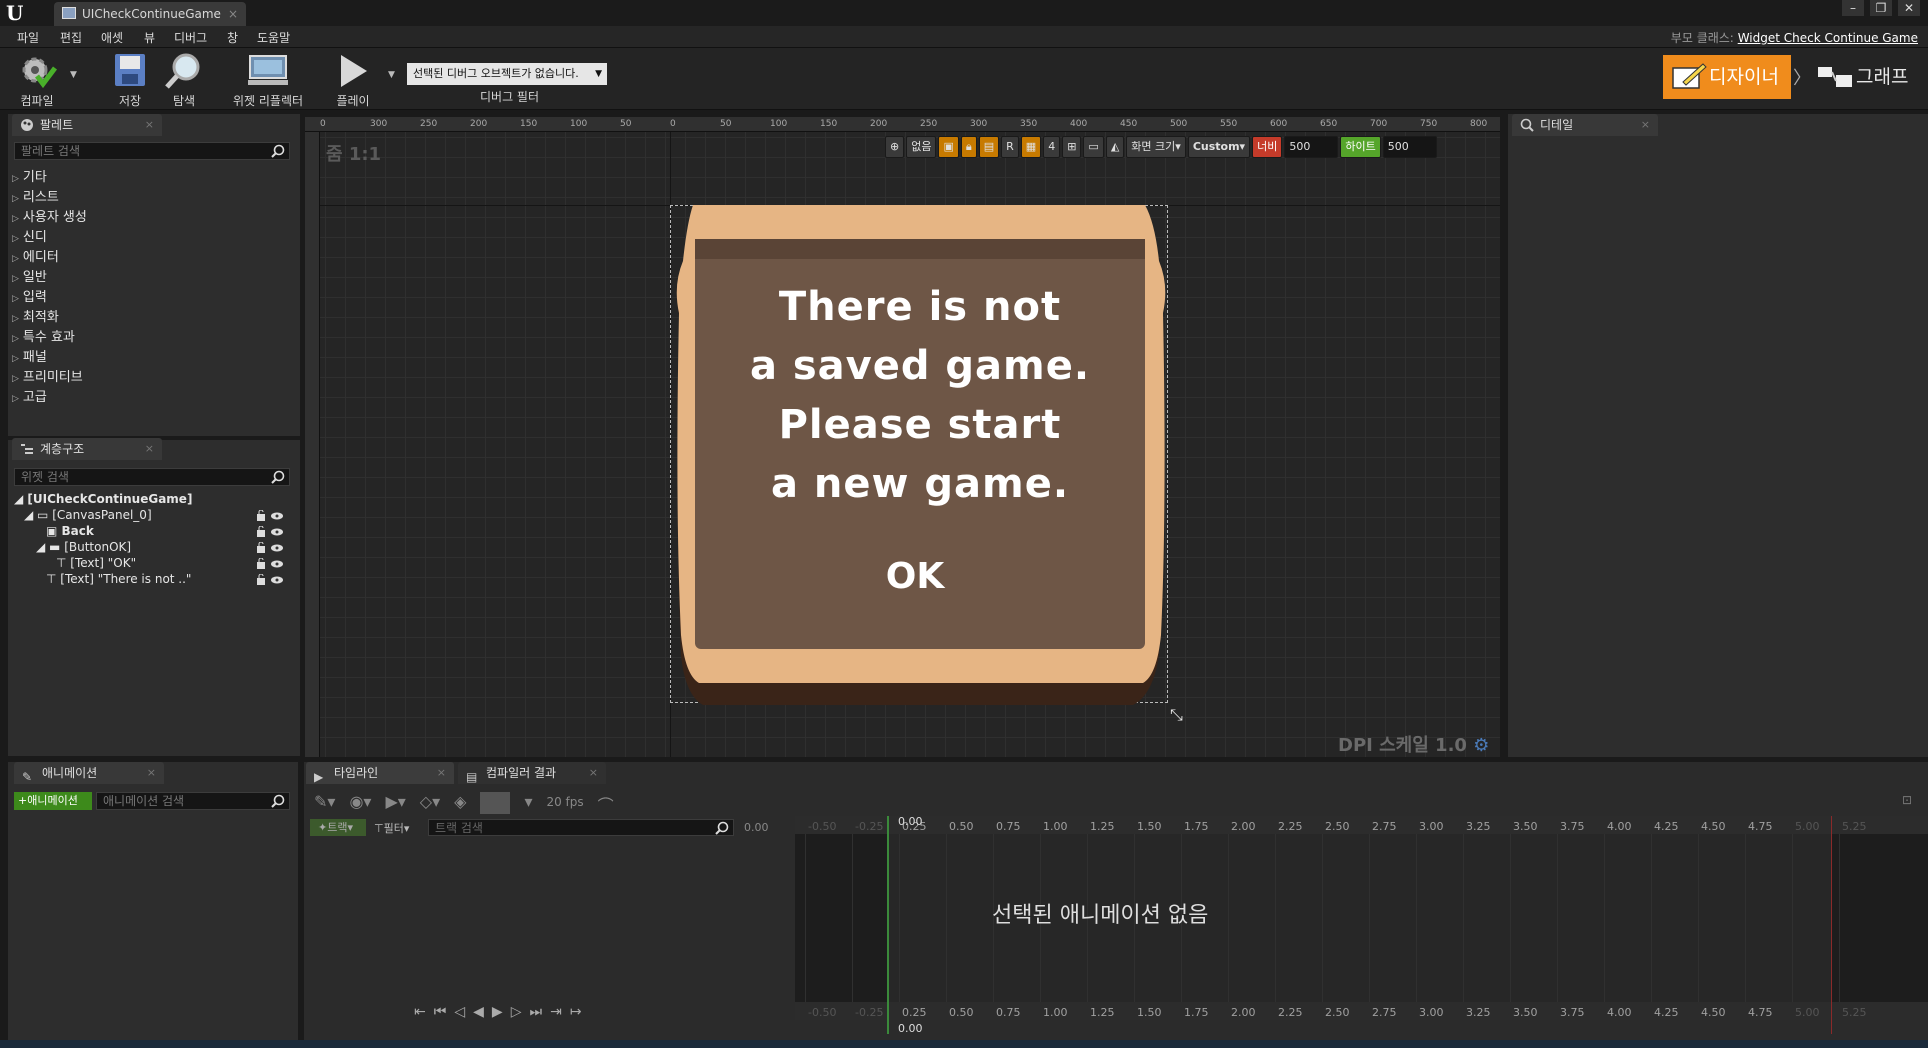  I want to click on palette-category: 신디, so click(29, 235).